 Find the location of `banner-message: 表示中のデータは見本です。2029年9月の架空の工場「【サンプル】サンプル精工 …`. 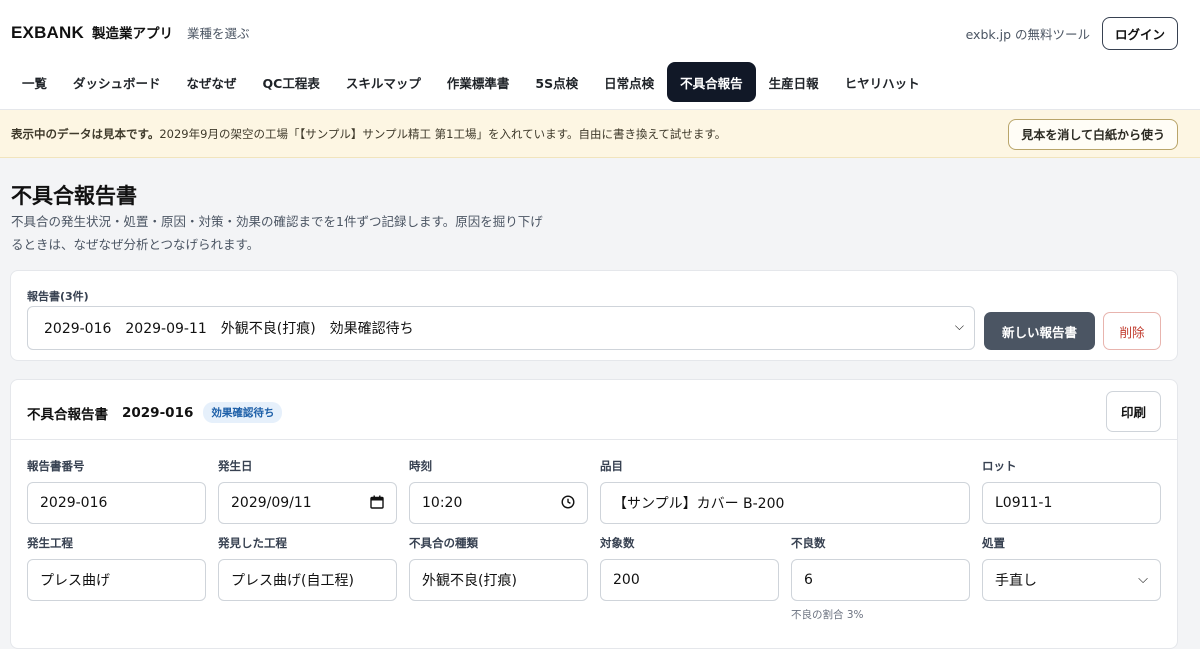

banner-message: 表示中のデータは見本です。2029年9月の架空の工場「【サンプル】サンプル精工 … is located at coordinates (368, 134).